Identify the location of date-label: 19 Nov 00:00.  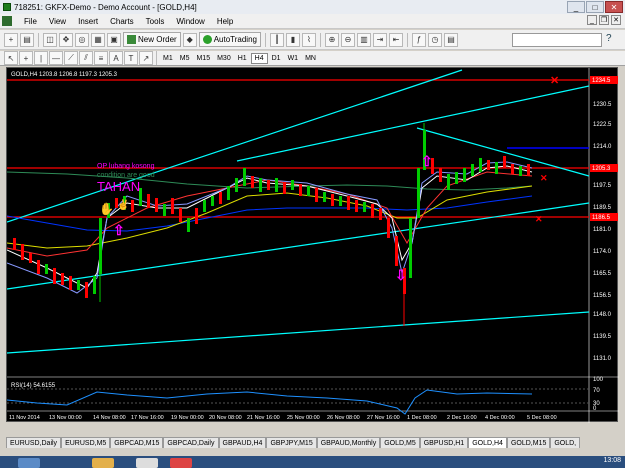
(187, 418).